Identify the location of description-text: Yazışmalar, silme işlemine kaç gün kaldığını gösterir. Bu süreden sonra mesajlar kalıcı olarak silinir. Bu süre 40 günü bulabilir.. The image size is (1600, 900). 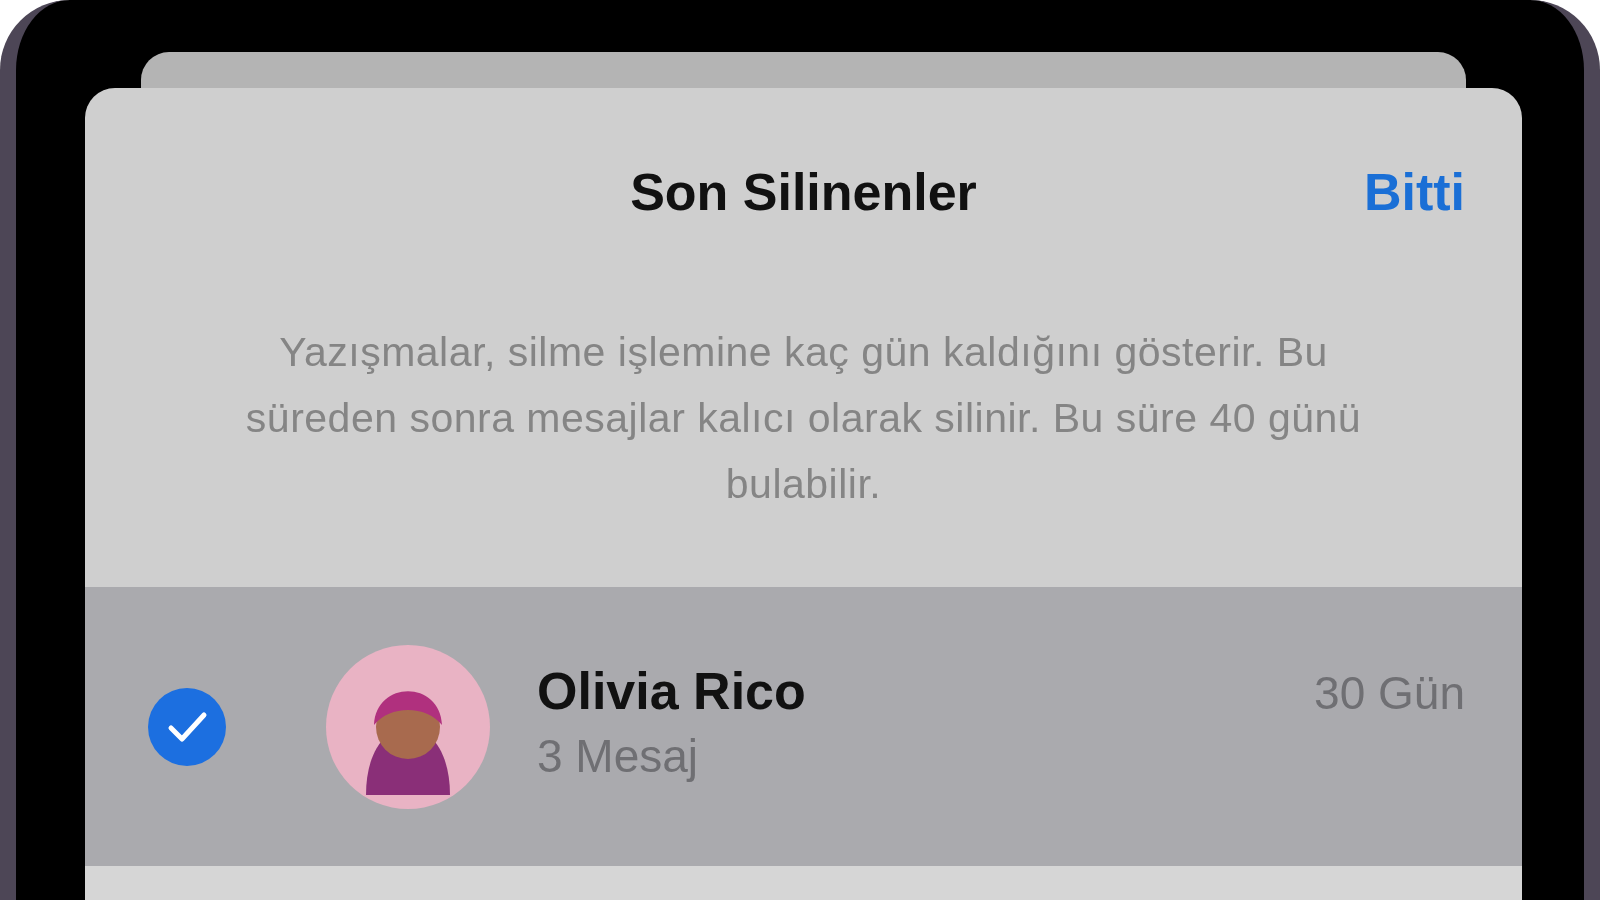
(803, 418).